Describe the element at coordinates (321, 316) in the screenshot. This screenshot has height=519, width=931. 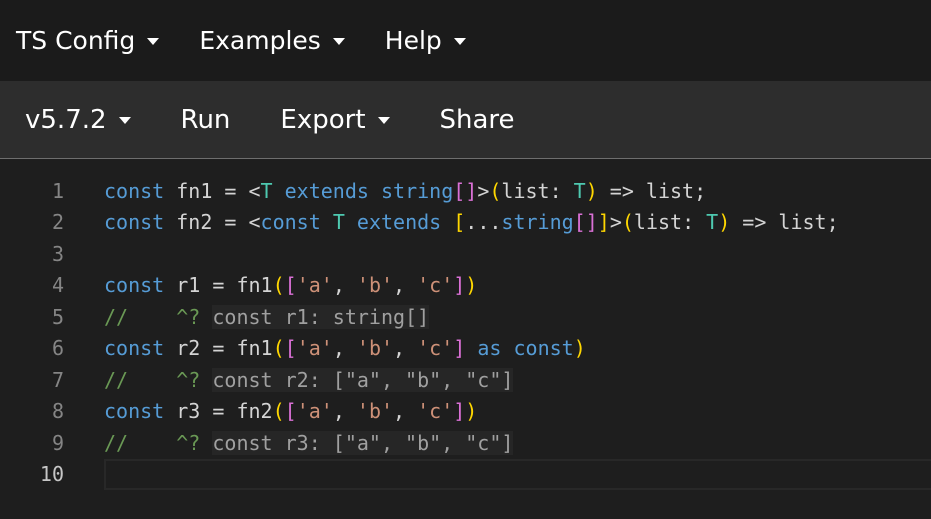
I see `type-hint: const r1: string[]` at that location.